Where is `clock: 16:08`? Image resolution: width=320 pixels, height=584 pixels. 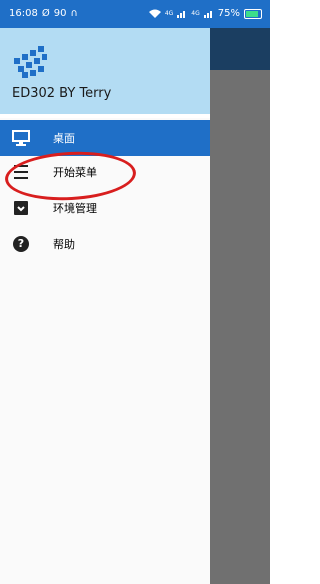 clock: 16:08 is located at coordinates (23, 13).